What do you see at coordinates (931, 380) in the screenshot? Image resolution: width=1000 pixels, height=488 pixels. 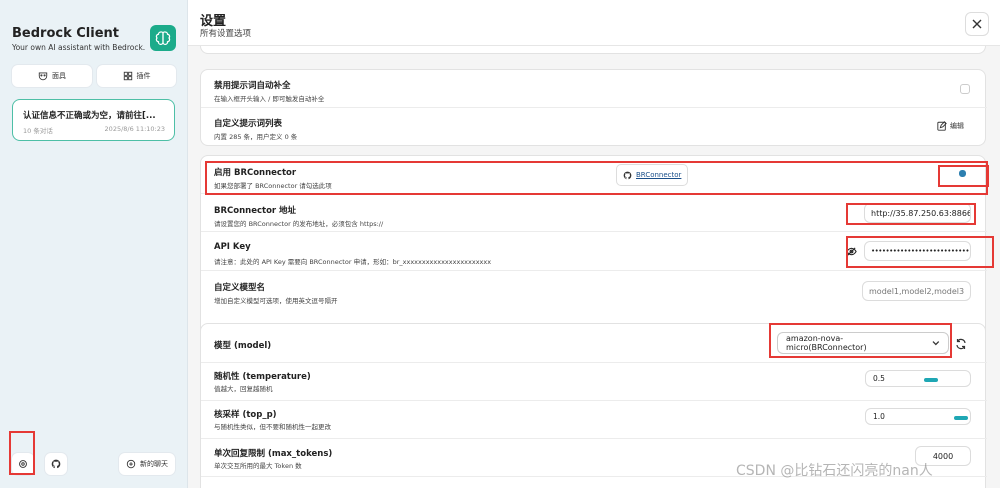 I see `temperature-track` at bounding box center [931, 380].